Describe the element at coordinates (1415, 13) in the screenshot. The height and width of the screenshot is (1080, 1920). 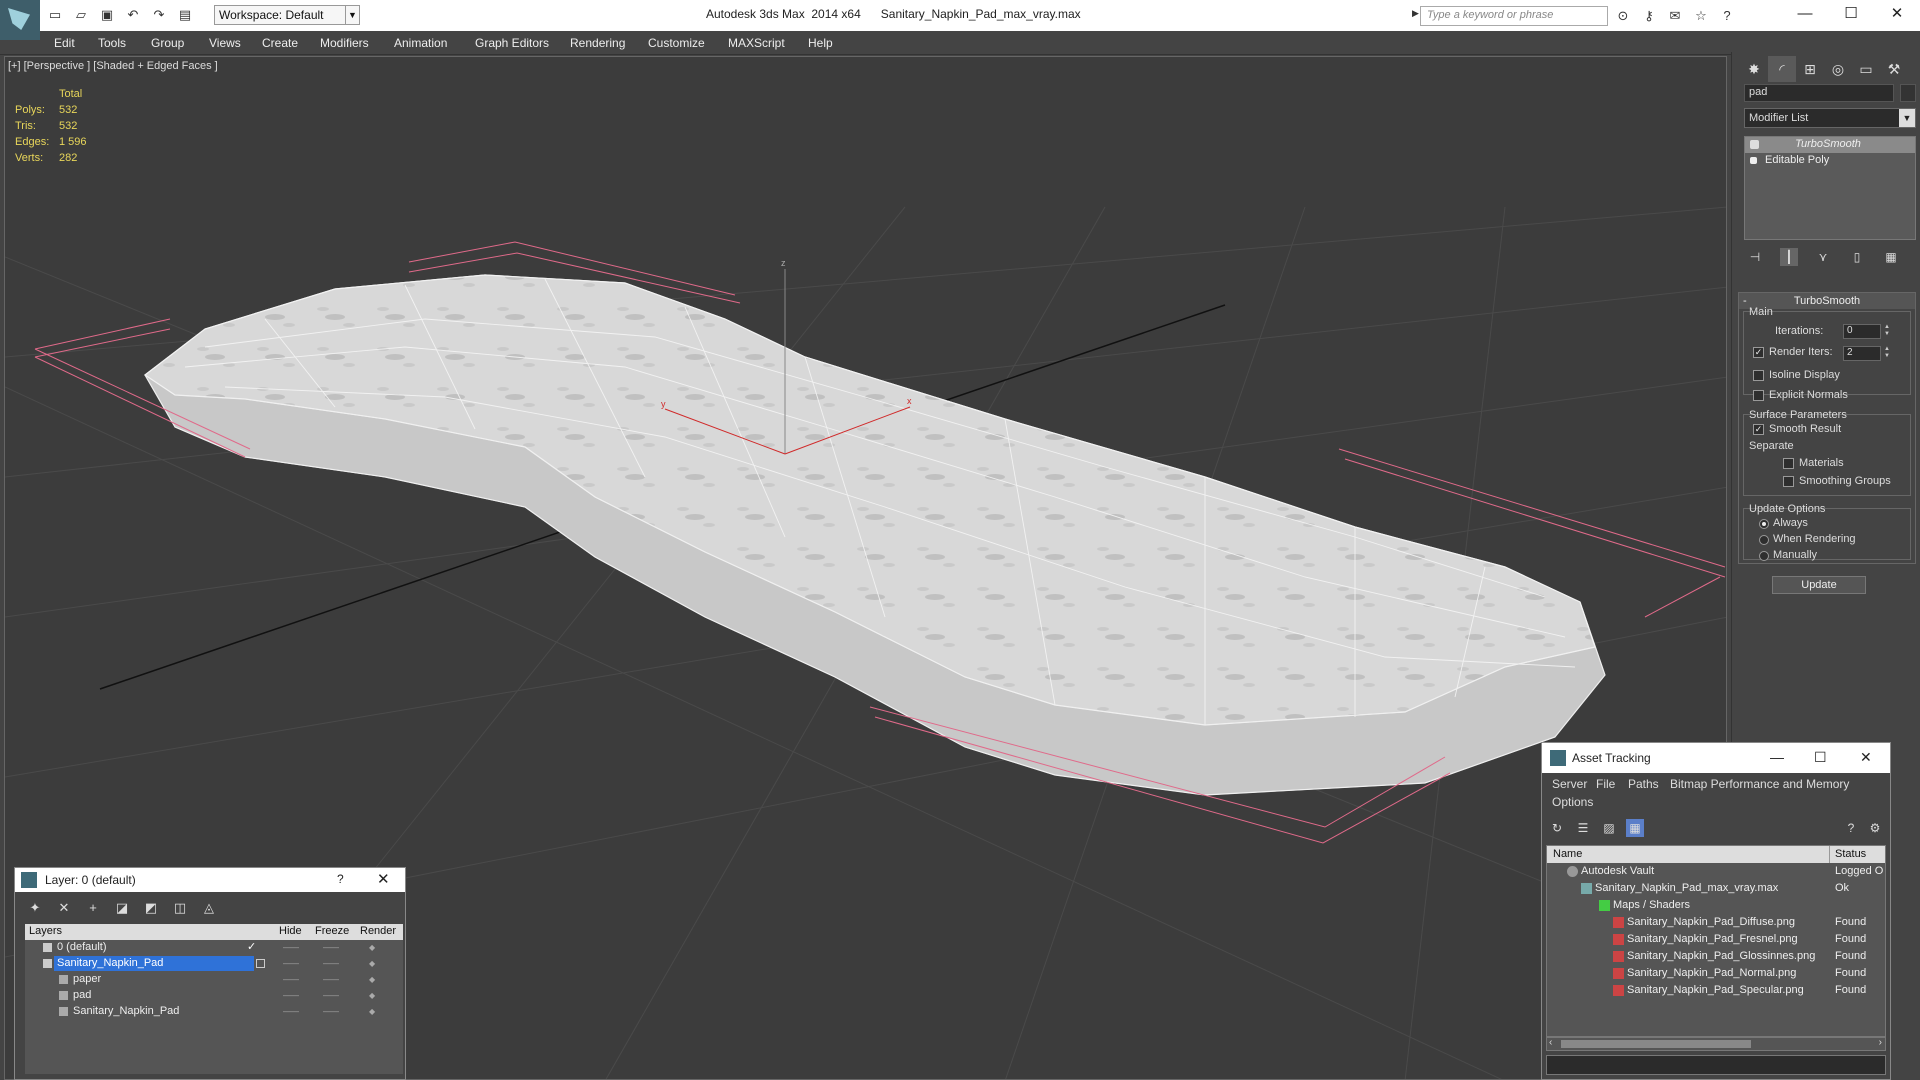
I see `search-expand-icon: ▶` at that location.